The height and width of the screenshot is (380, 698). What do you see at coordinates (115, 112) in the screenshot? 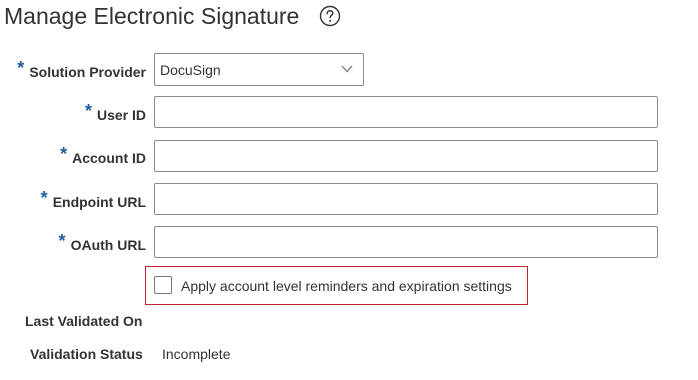
I see `user-id-label: * User ID` at bounding box center [115, 112].